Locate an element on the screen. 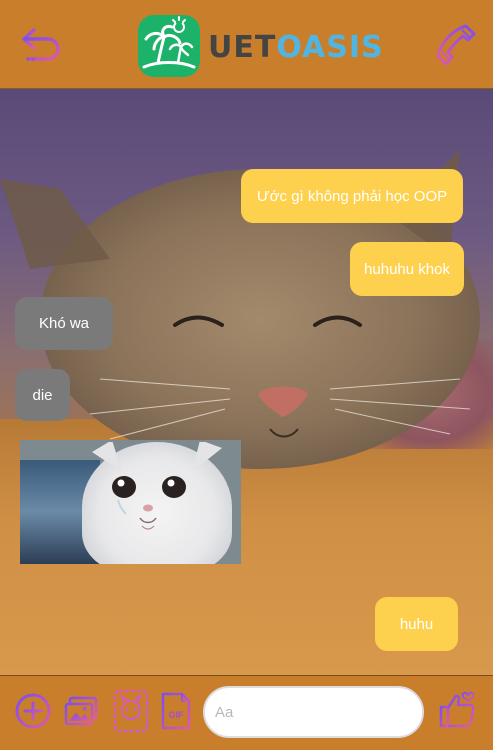 This screenshot has height=750, width=493. message-outgoing: huhuhu khok is located at coordinates (407, 269).